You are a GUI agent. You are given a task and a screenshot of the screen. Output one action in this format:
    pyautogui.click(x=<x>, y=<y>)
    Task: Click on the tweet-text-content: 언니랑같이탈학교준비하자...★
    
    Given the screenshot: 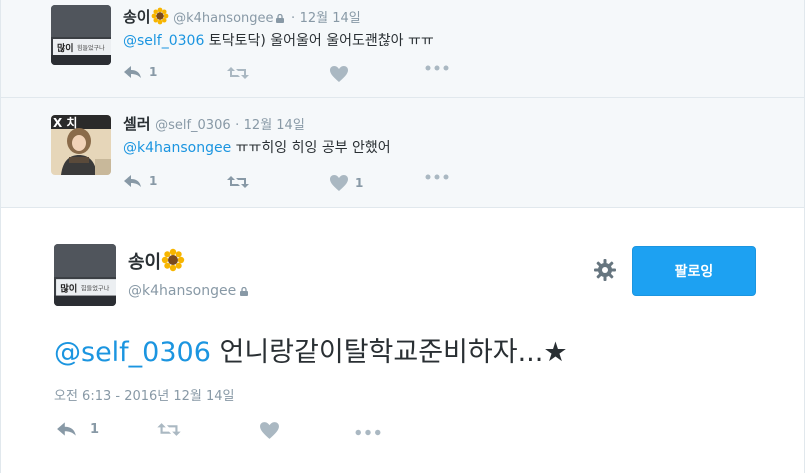 What is the action you would take?
    pyautogui.click(x=389, y=352)
    